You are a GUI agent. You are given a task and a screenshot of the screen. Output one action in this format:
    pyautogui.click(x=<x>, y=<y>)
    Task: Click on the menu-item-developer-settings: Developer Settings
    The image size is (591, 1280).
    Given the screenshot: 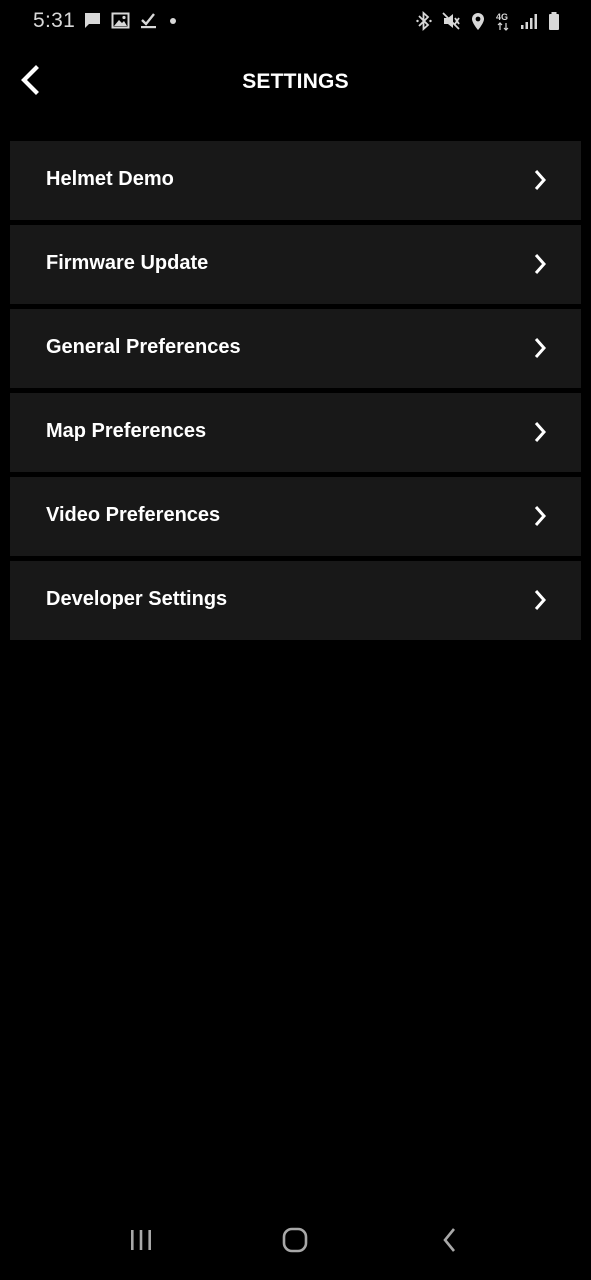 What is the action you would take?
    pyautogui.click(x=295, y=600)
    